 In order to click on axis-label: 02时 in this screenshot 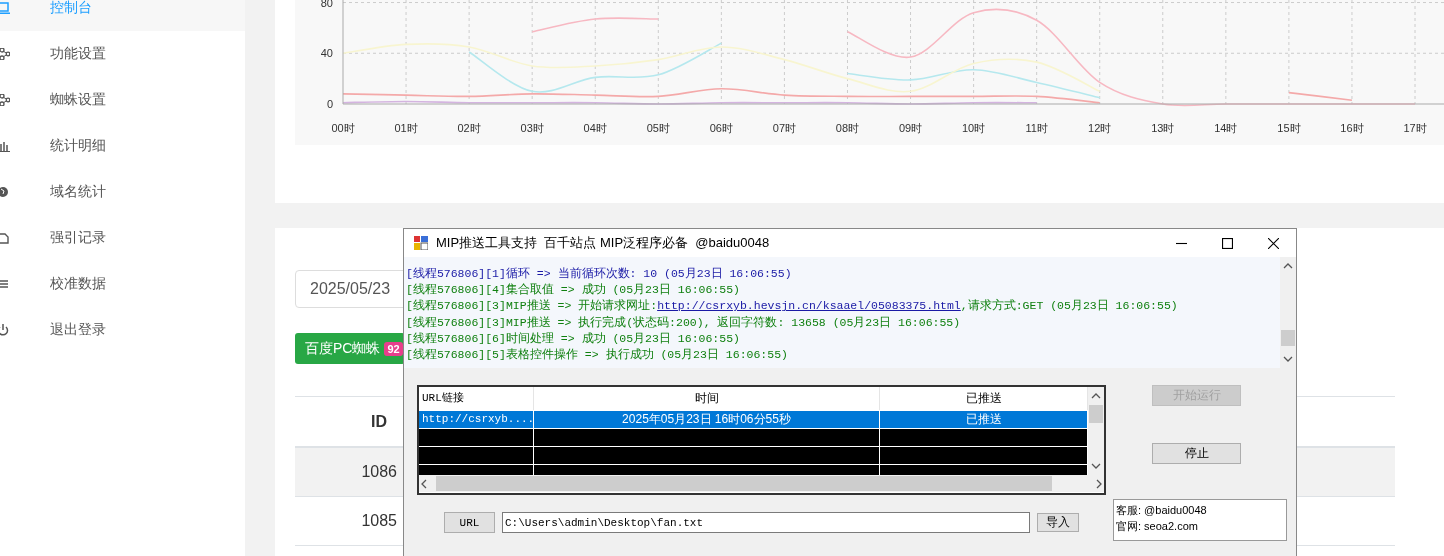, I will do `click(469, 128)`.